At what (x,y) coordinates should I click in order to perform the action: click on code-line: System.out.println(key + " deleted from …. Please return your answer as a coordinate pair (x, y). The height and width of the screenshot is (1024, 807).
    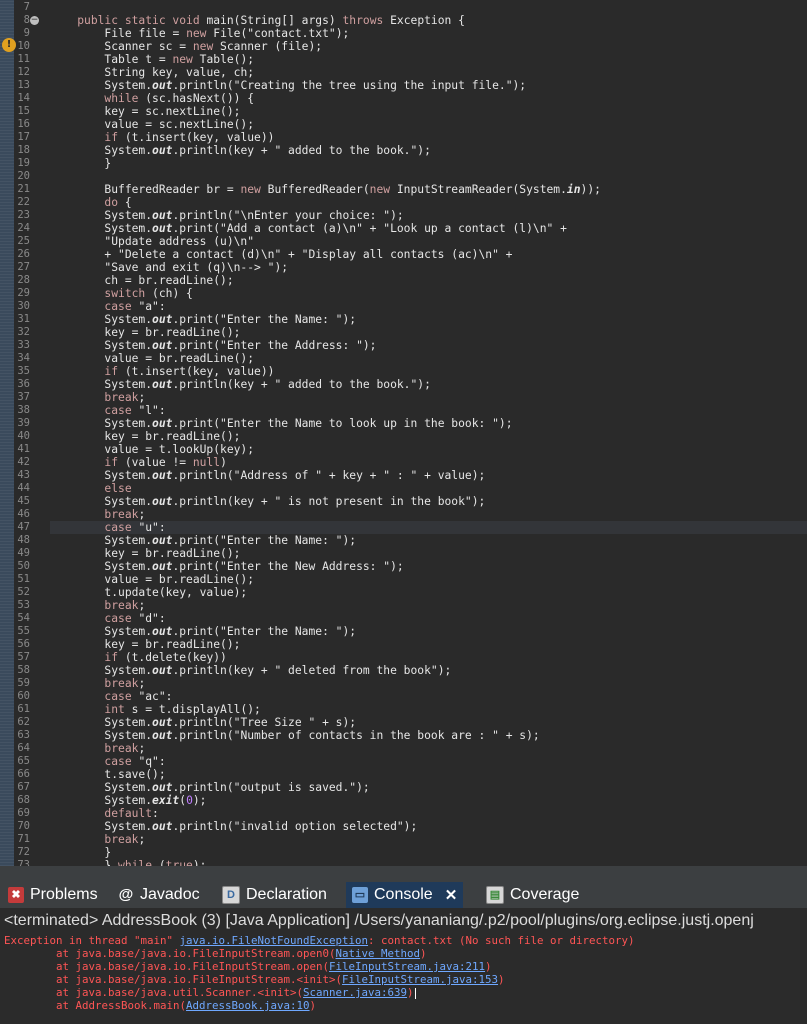
    Looking at the image, I should click on (428, 670).